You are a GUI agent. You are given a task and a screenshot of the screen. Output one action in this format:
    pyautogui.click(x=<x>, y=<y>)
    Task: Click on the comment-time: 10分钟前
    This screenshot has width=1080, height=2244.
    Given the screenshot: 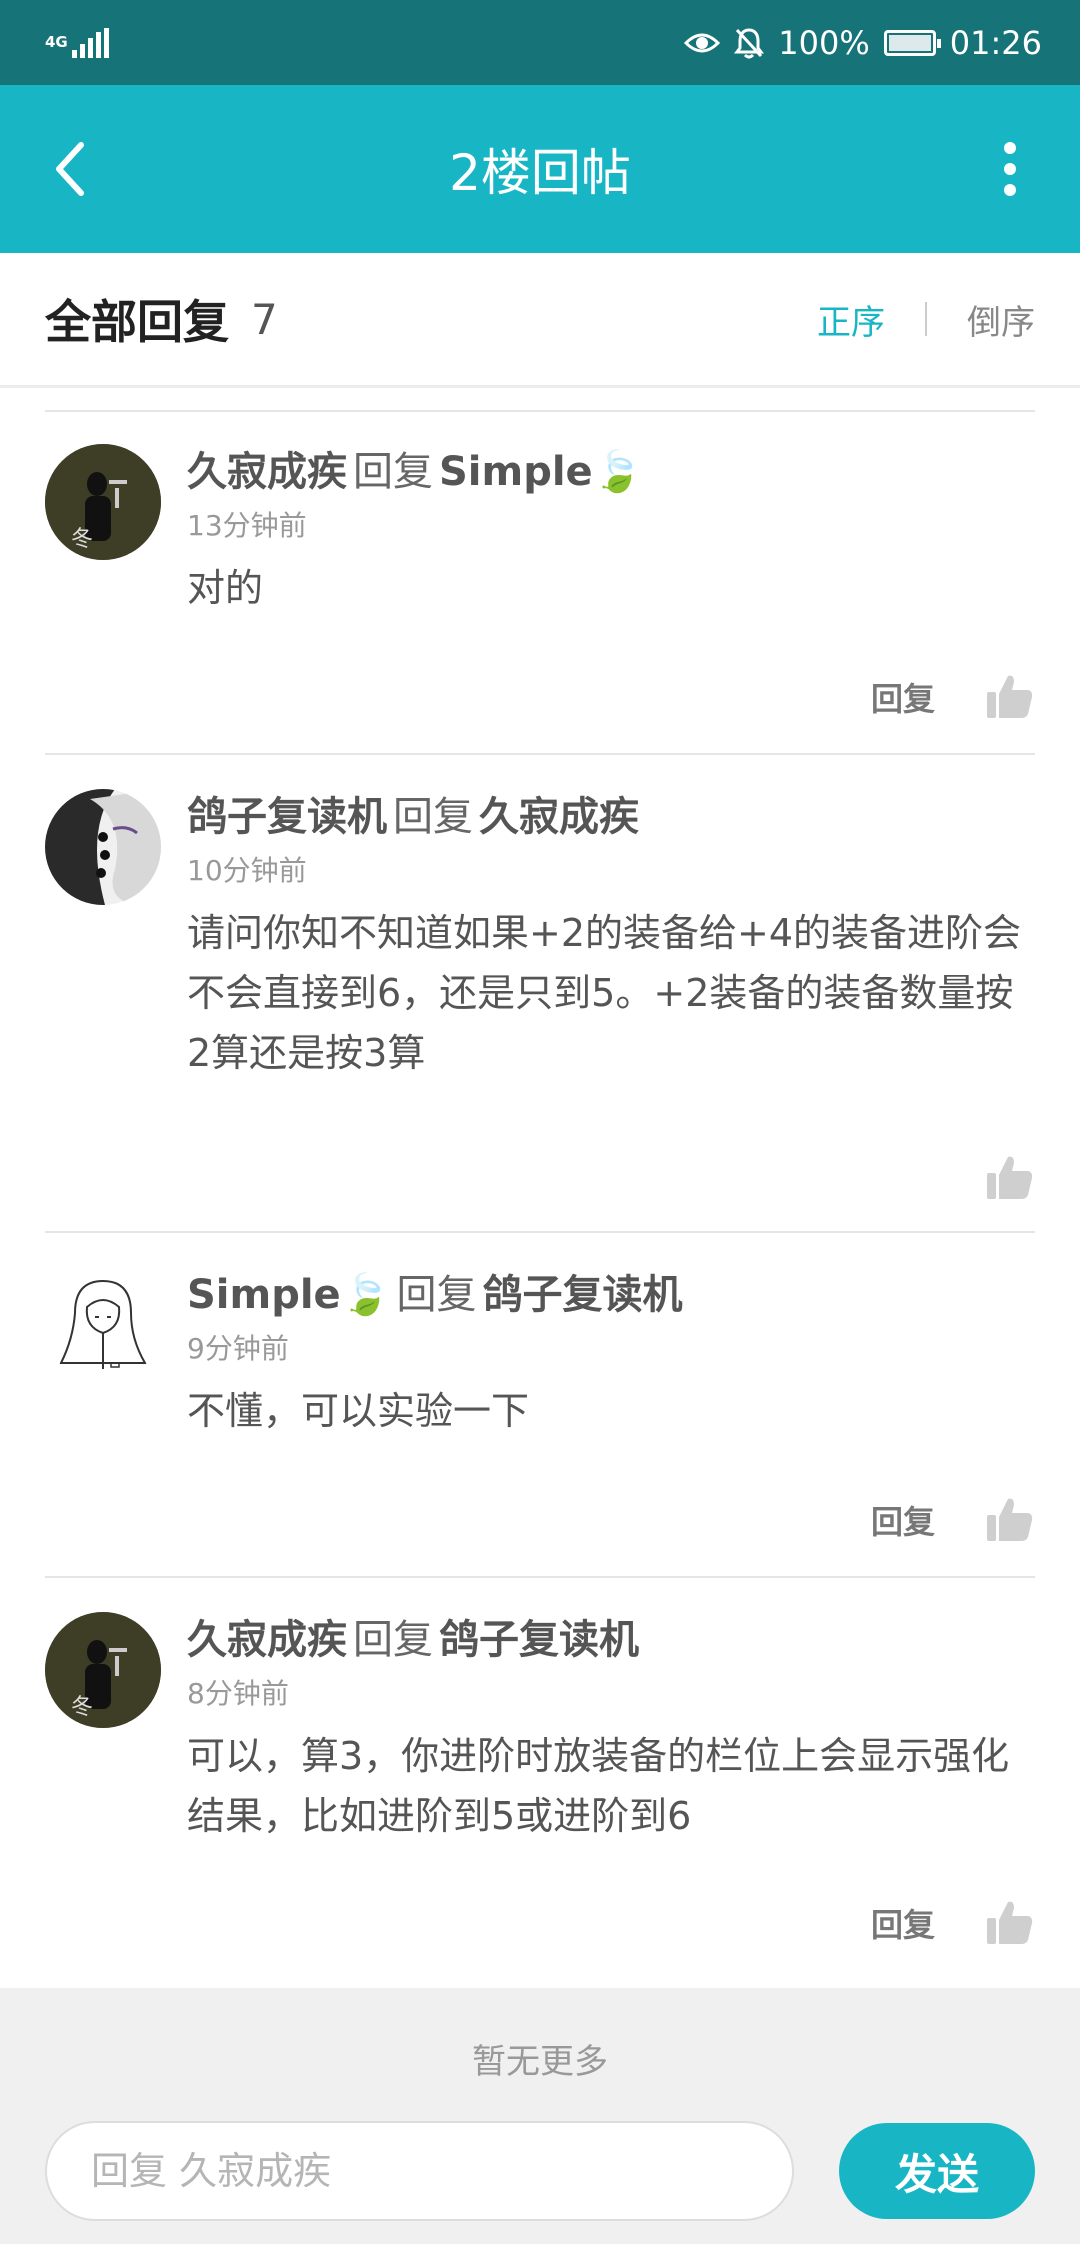 What is the action you would take?
    pyautogui.click(x=247, y=870)
    